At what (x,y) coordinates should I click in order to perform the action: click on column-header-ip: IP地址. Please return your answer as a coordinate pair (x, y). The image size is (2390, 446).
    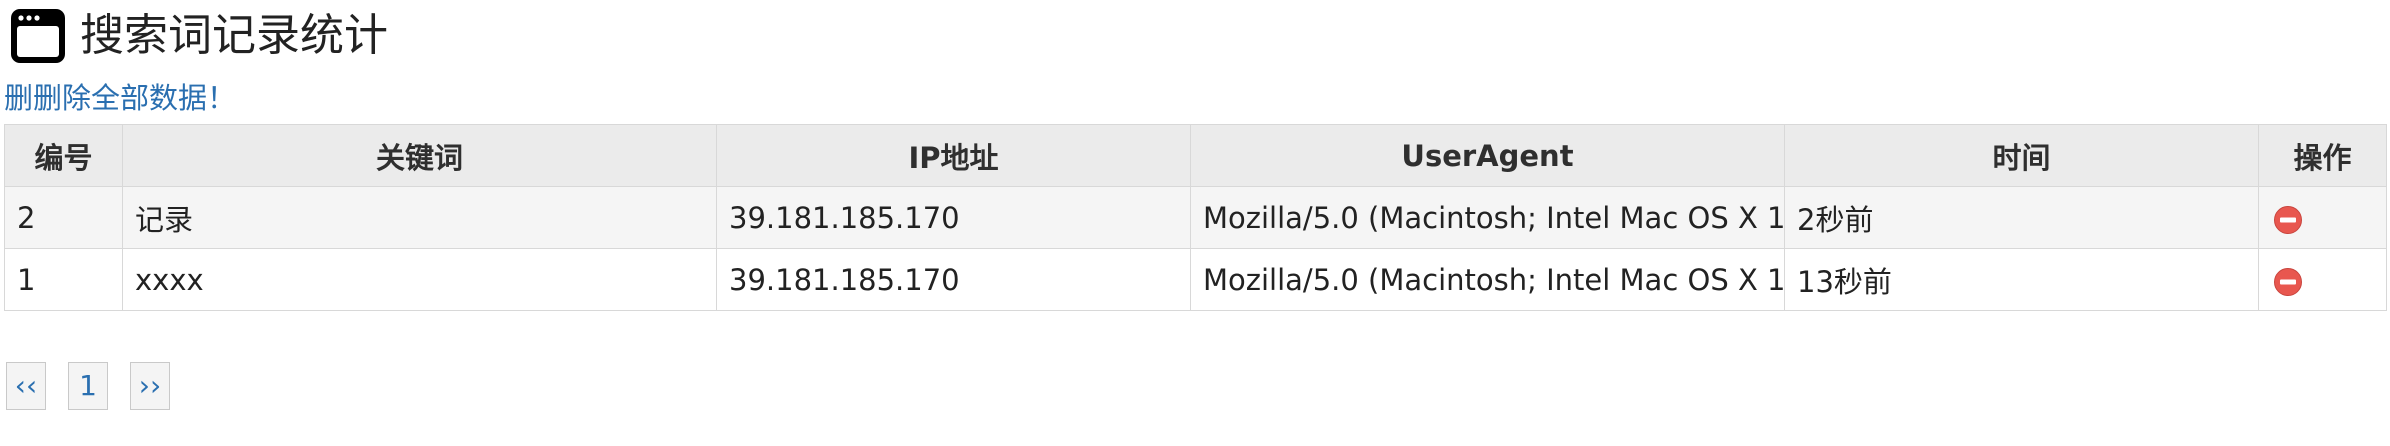
    Looking at the image, I should click on (953, 155).